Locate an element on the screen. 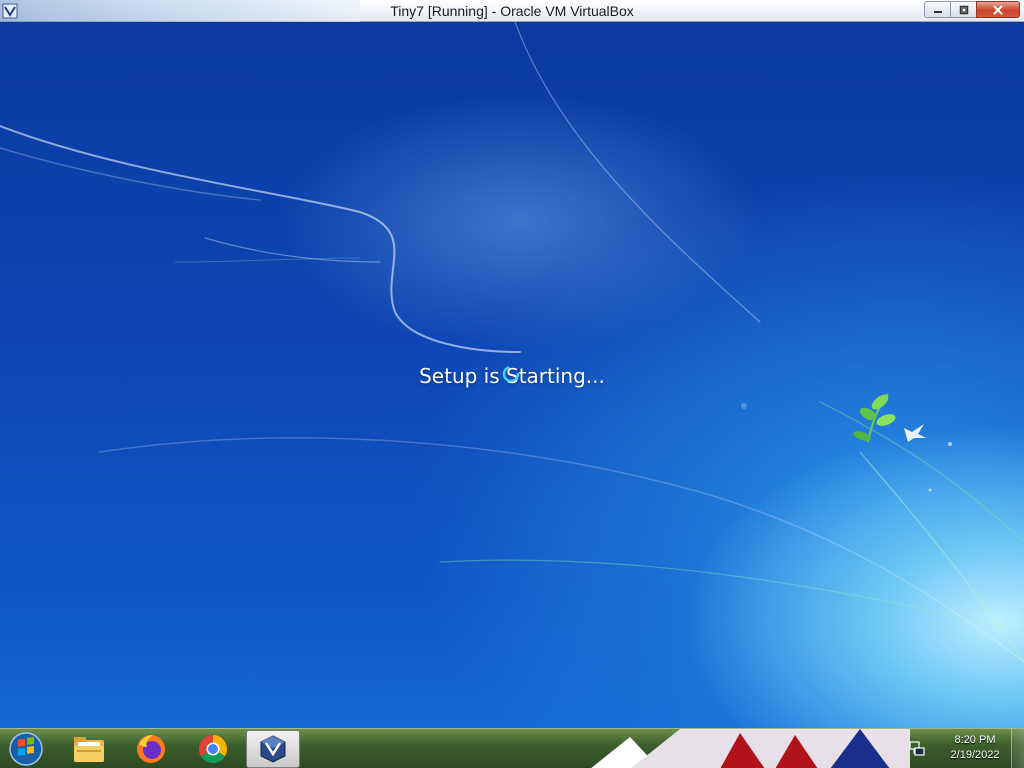  loading-spinner-icon is located at coordinates (511, 374).